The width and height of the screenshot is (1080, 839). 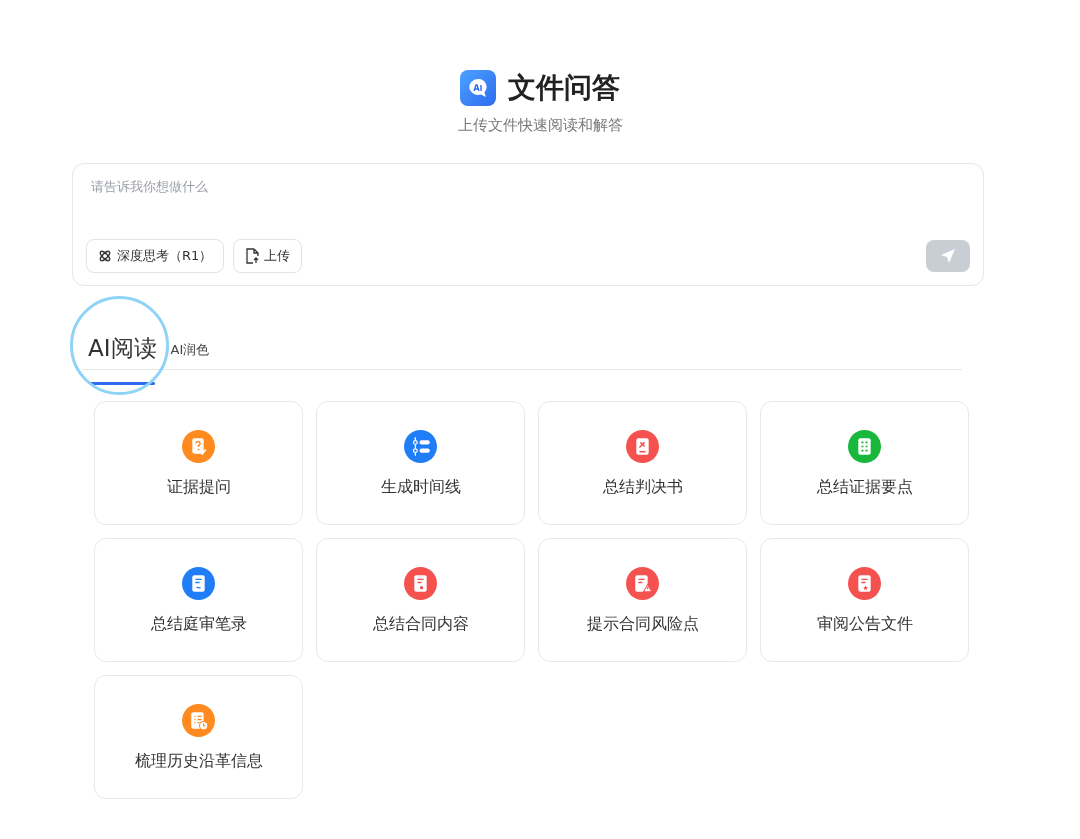 I want to click on task-card: 提示合同风险点, so click(x=642, y=600).